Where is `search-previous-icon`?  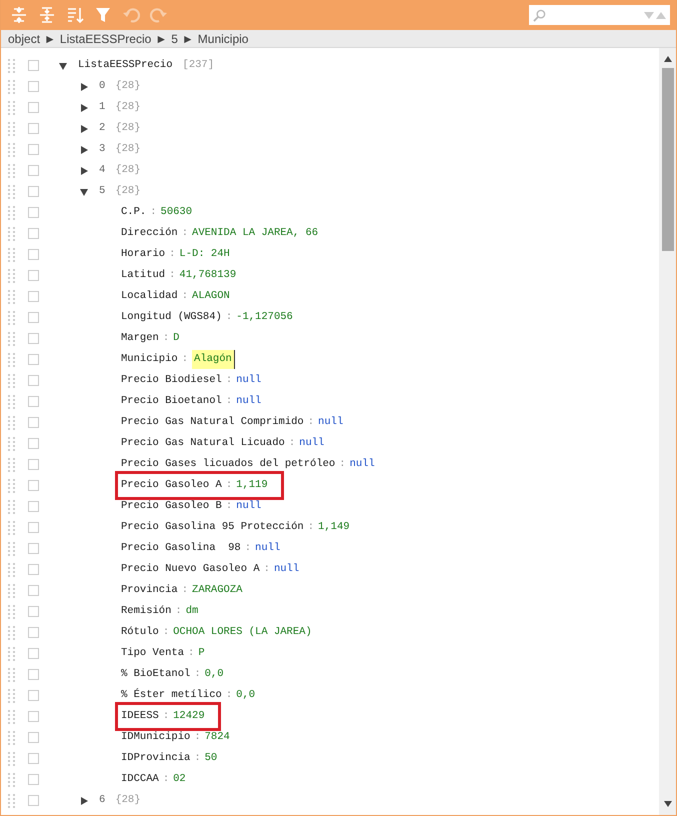
search-previous-icon is located at coordinates (661, 15).